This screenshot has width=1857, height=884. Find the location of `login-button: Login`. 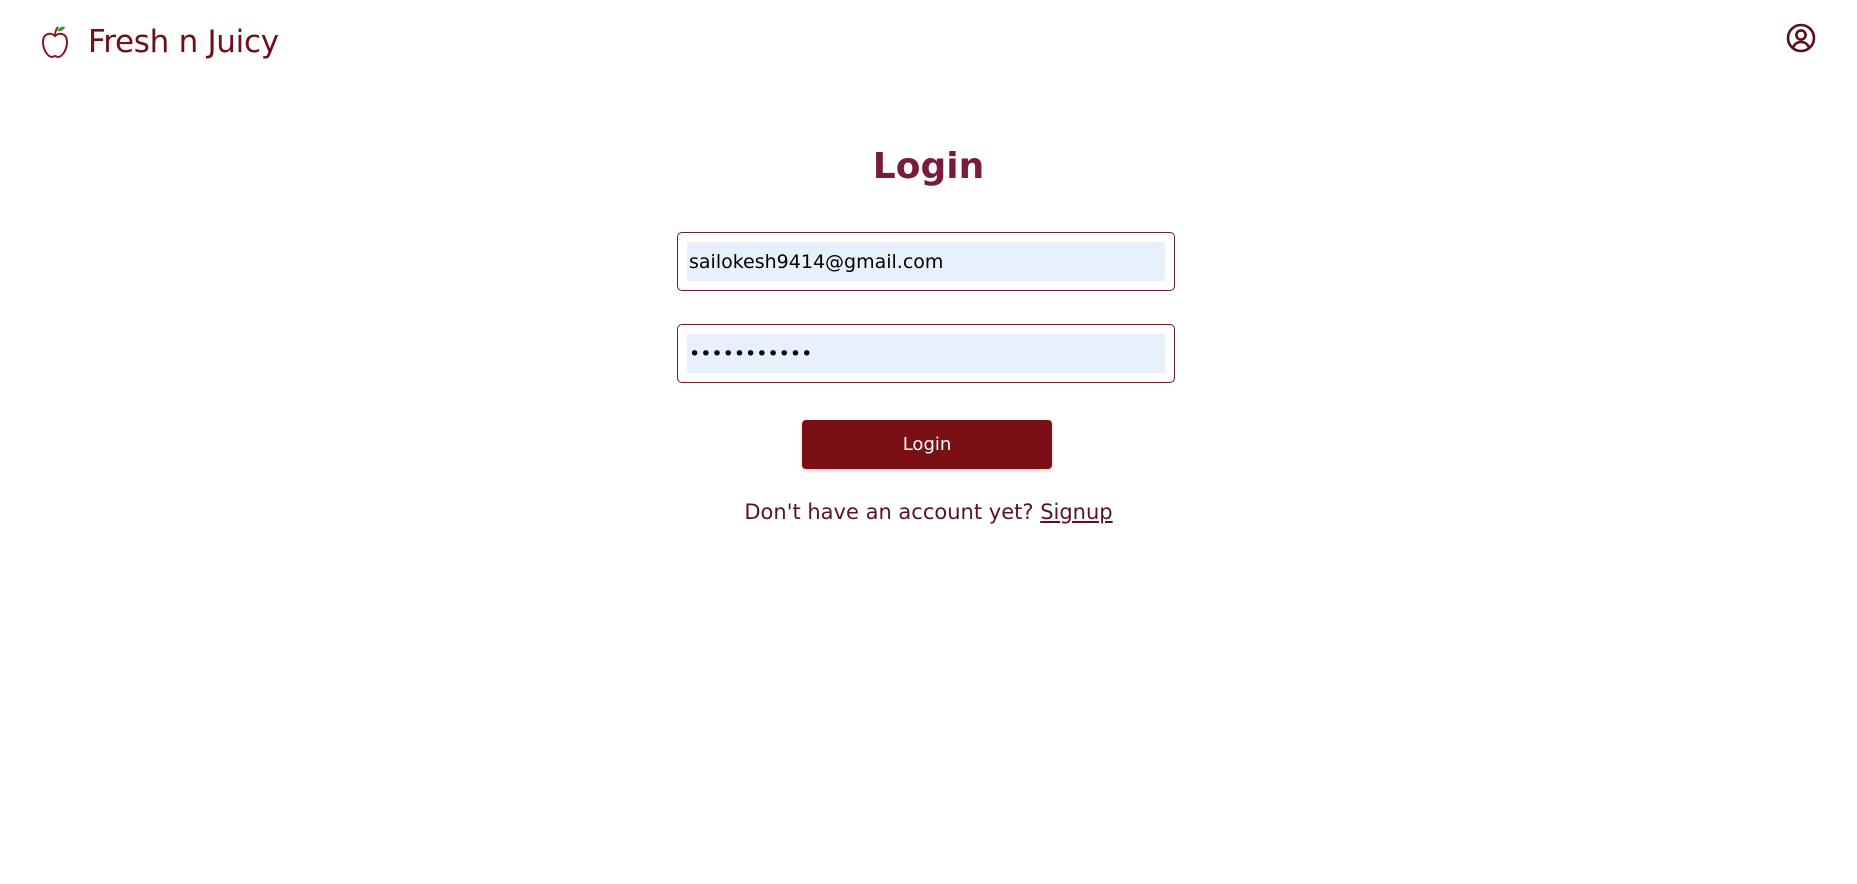

login-button: Login is located at coordinates (927, 444).